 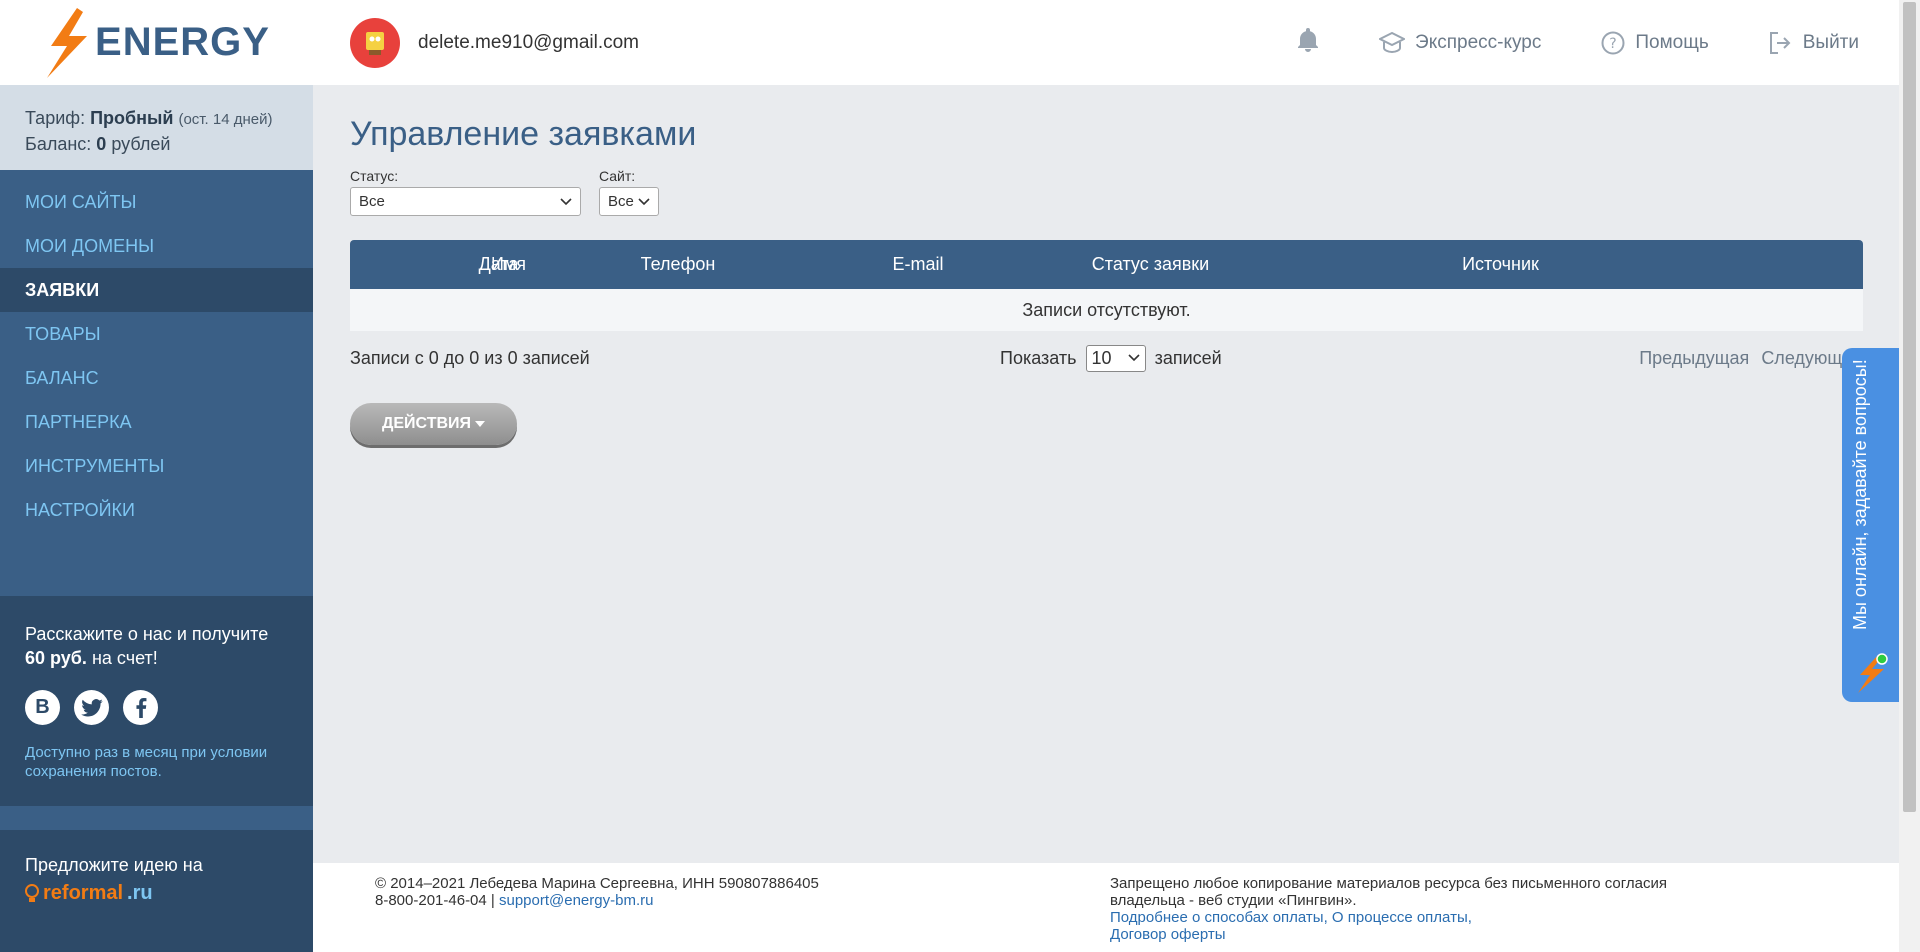 I want to click on facebook-icon, so click(x=140, y=707).